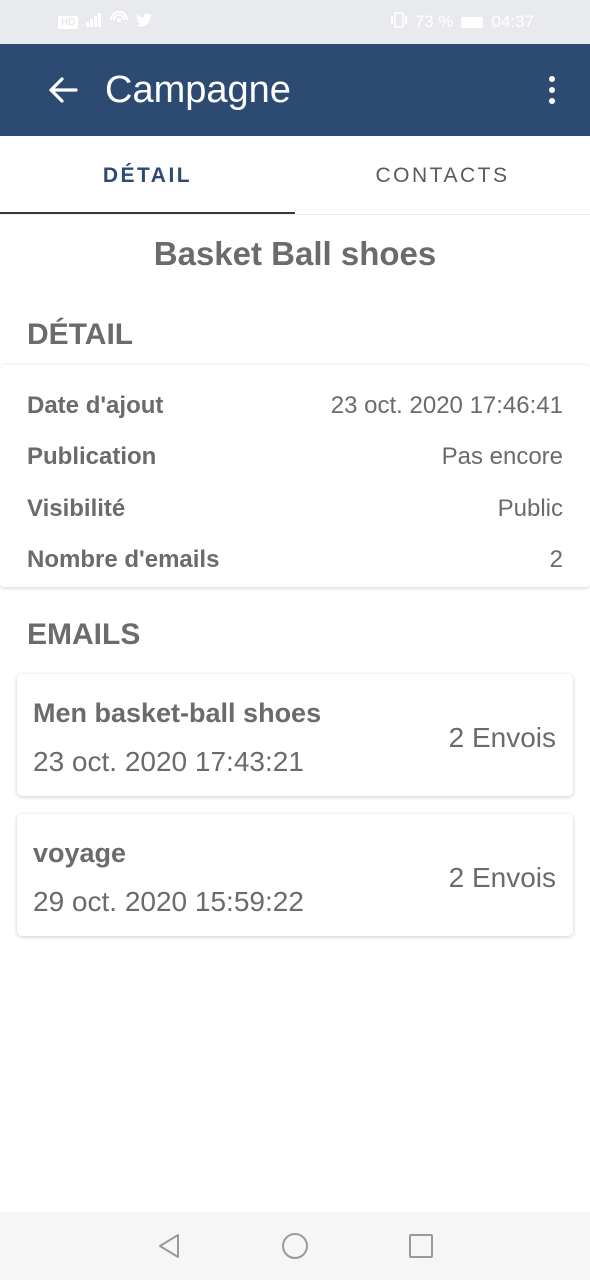  I want to click on hotspot-icon, so click(119, 22).